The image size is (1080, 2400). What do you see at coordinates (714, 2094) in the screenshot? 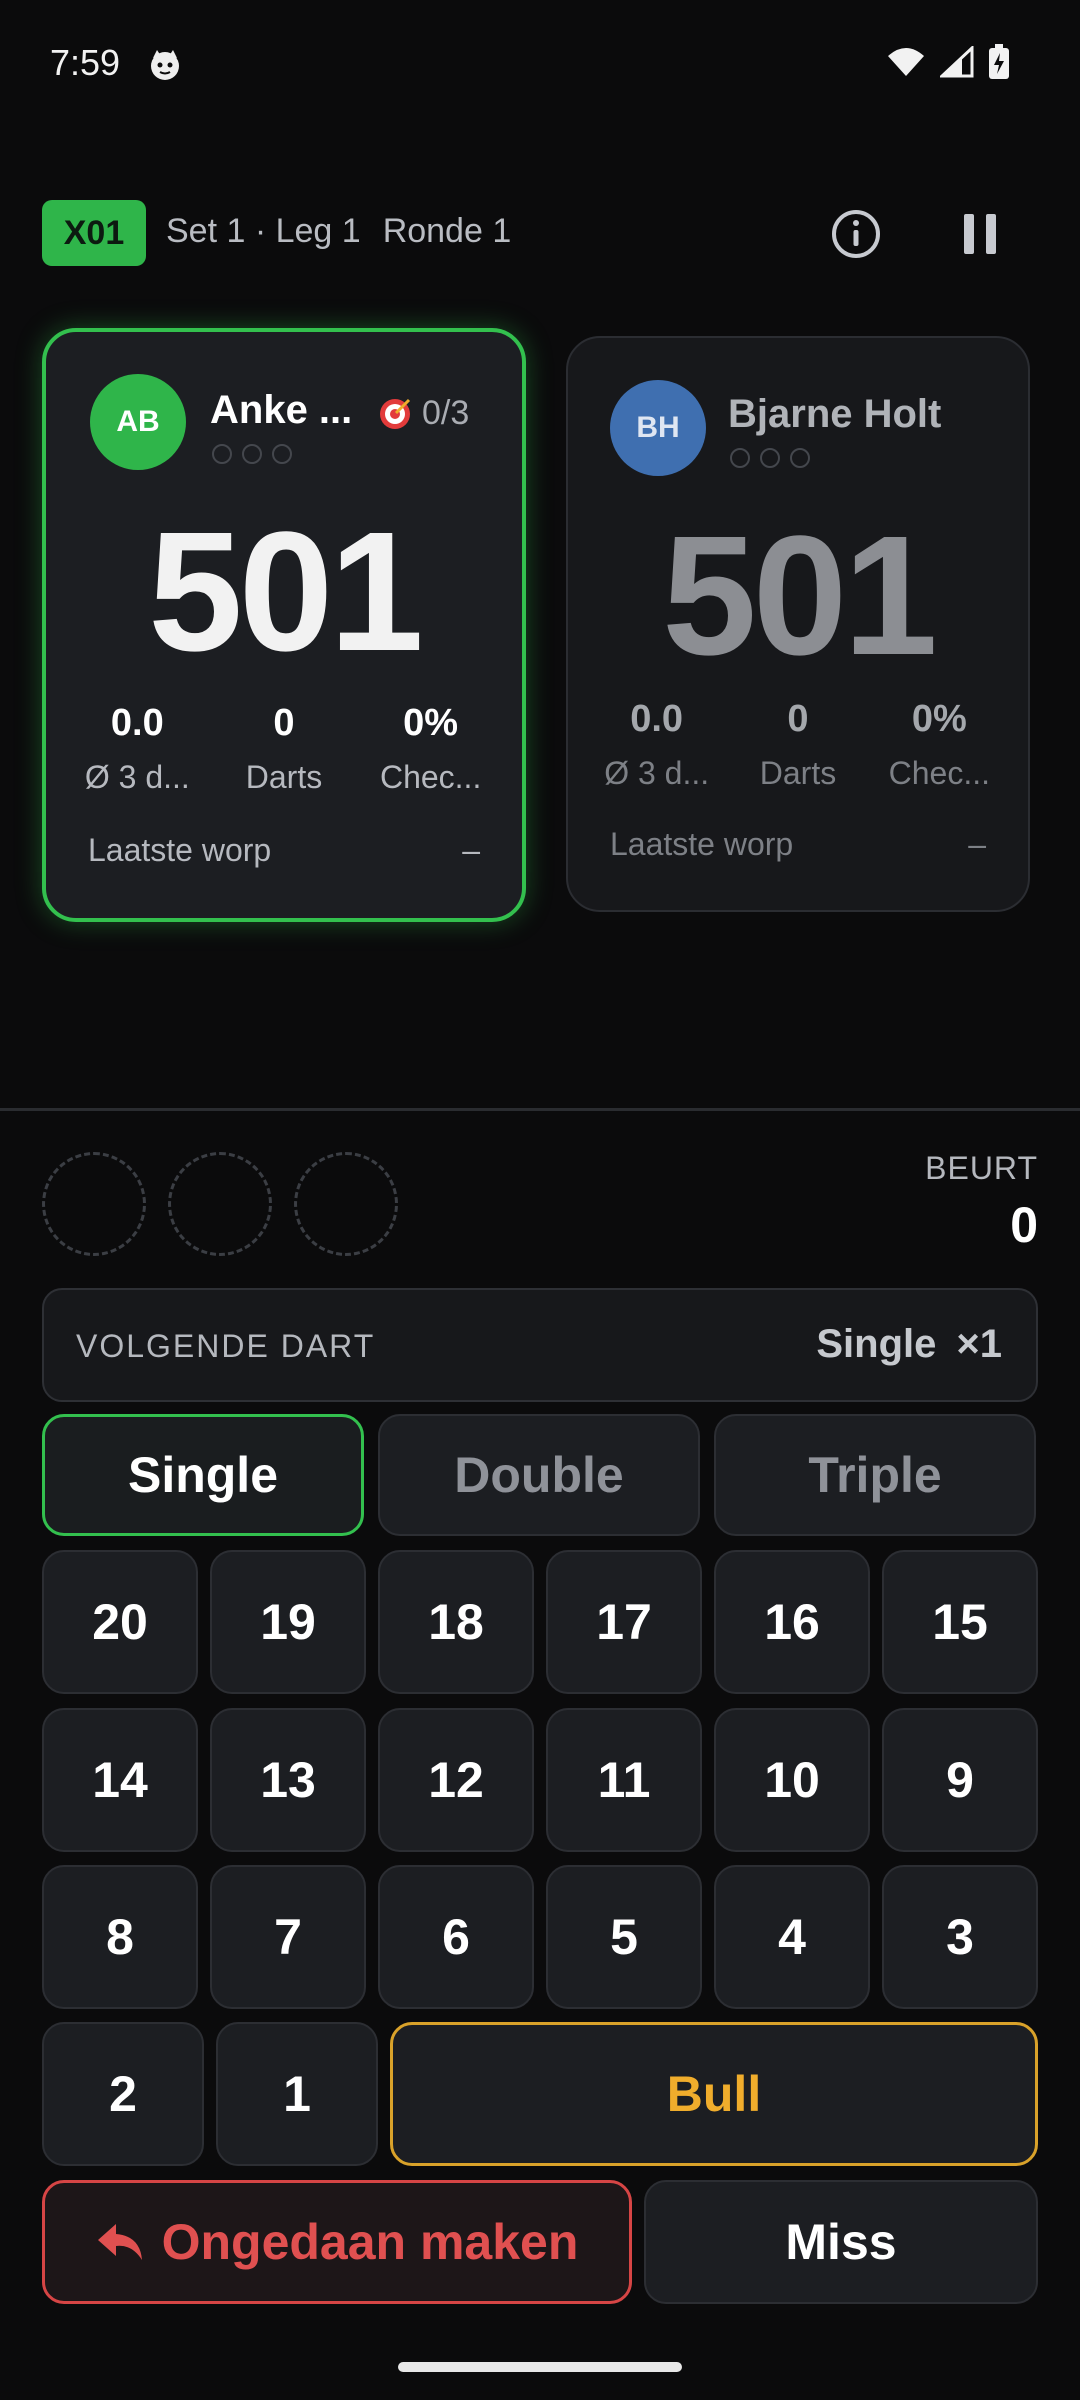
I see `bull-button: Bull` at bounding box center [714, 2094].